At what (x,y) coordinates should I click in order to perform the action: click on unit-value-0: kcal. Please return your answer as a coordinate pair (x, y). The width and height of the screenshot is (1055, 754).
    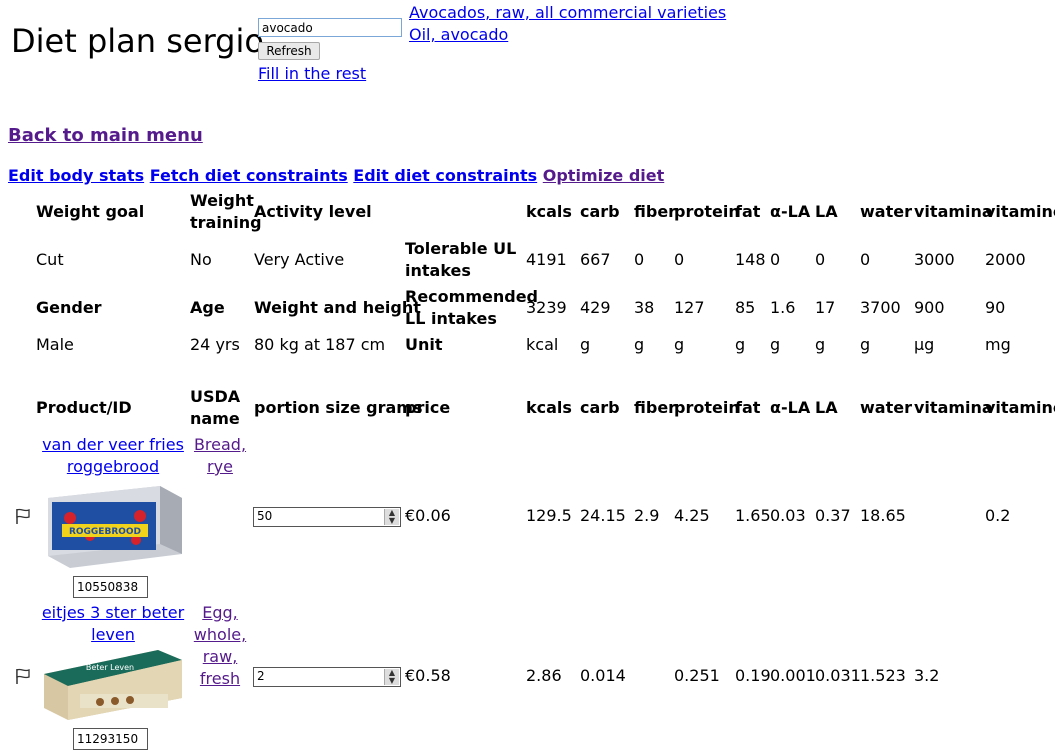
    Looking at the image, I should click on (542, 344).